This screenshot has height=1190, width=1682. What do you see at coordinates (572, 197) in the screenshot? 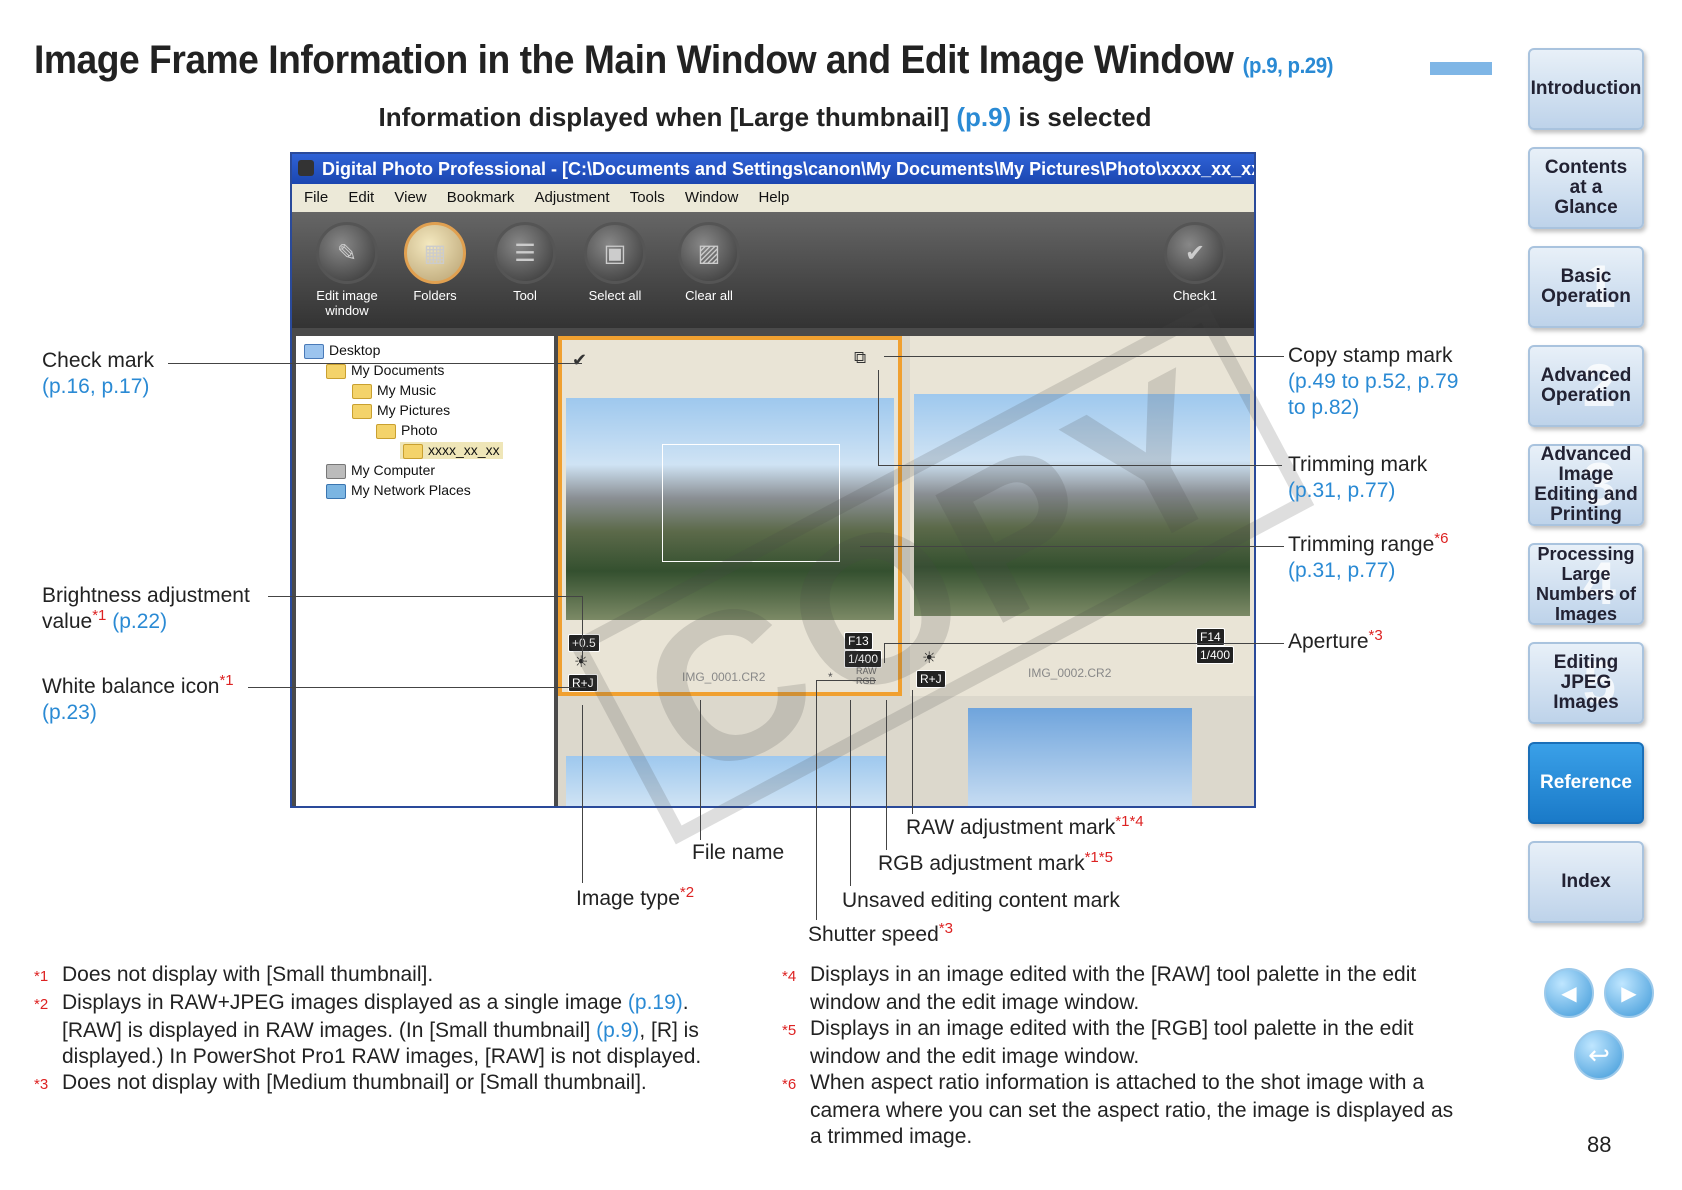
I see `menu-adjustment: Adjustment` at bounding box center [572, 197].